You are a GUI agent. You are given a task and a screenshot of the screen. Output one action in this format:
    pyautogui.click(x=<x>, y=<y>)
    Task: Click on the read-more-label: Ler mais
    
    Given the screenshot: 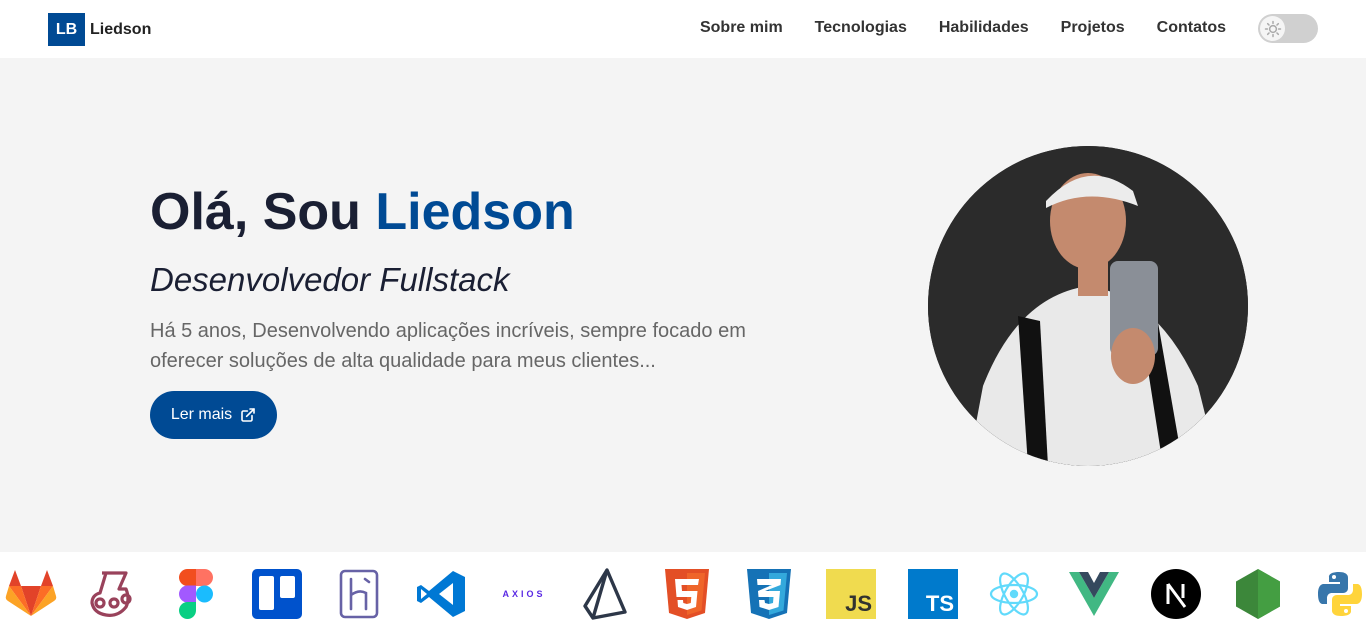 What is the action you would take?
    pyautogui.click(x=201, y=414)
    